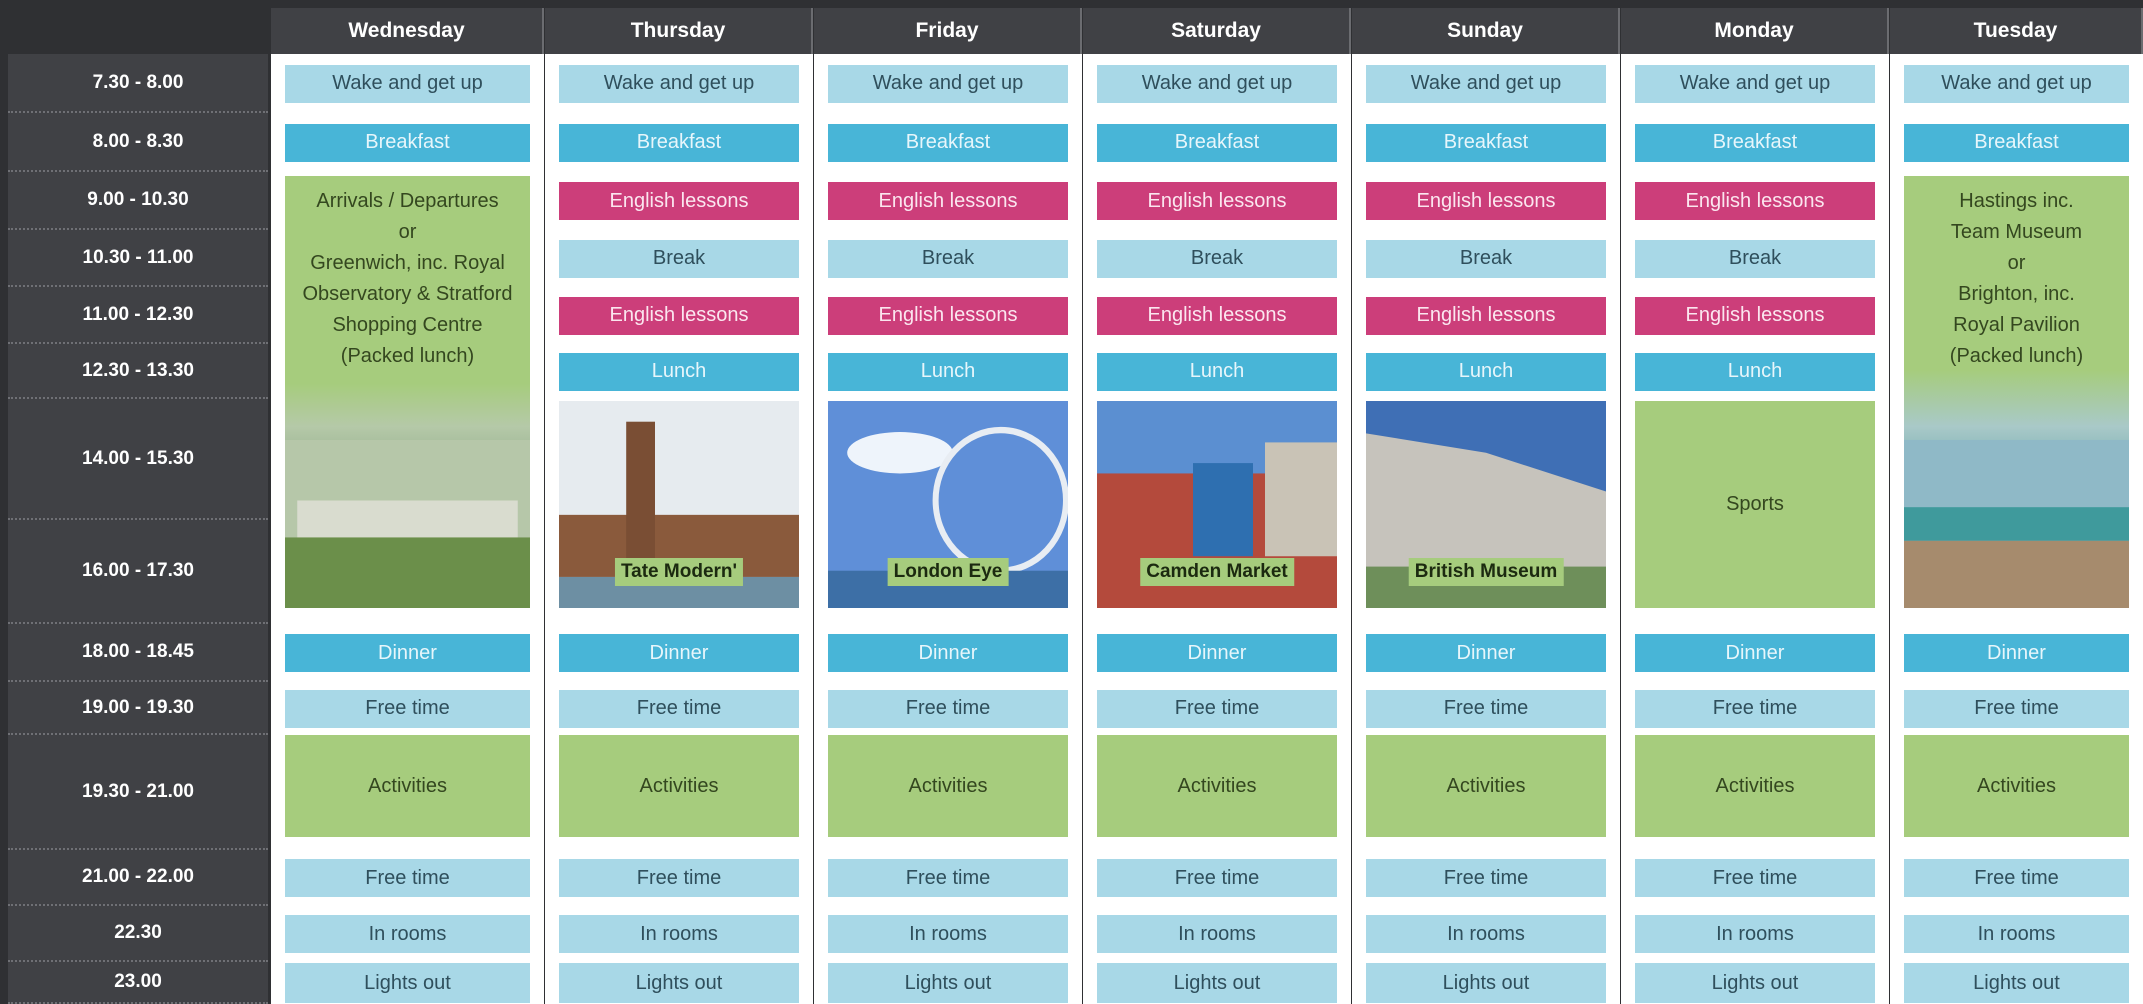 This screenshot has height=1004, width=2143. I want to click on day-header-thursday: Thursday, so click(679, 31).